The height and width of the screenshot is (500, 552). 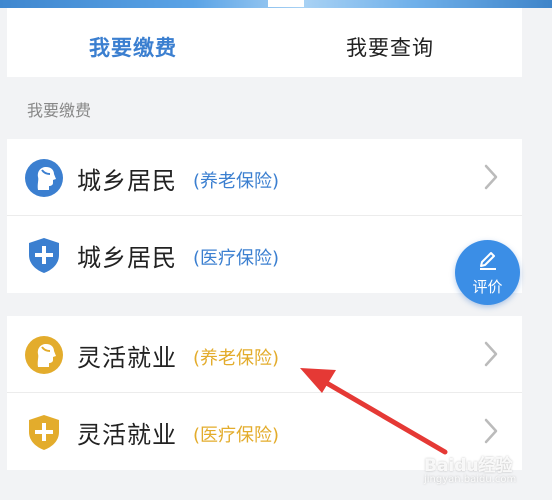 What do you see at coordinates (487, 272) in the screenshot?
I see `evaluate-button: 评价` at bounding box center [487, 272].